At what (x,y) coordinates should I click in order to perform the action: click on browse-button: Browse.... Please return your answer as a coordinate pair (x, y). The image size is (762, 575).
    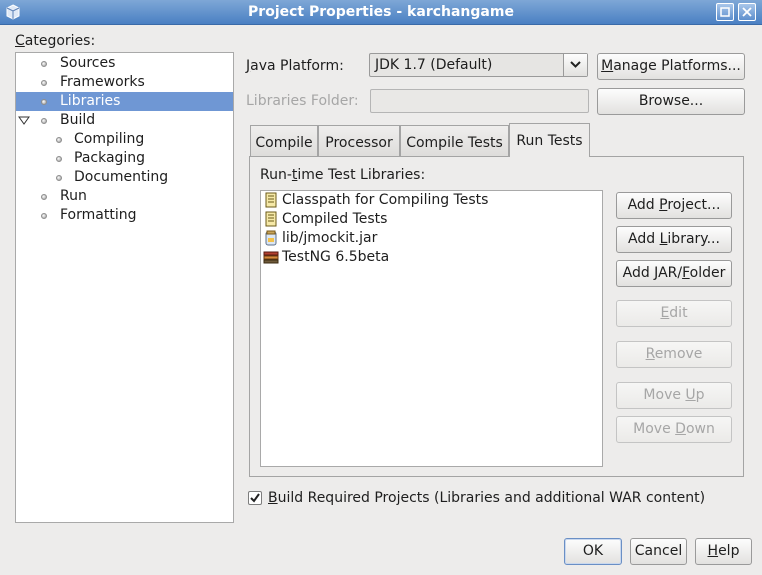
    Looking at the image, I should click on (671, 101).